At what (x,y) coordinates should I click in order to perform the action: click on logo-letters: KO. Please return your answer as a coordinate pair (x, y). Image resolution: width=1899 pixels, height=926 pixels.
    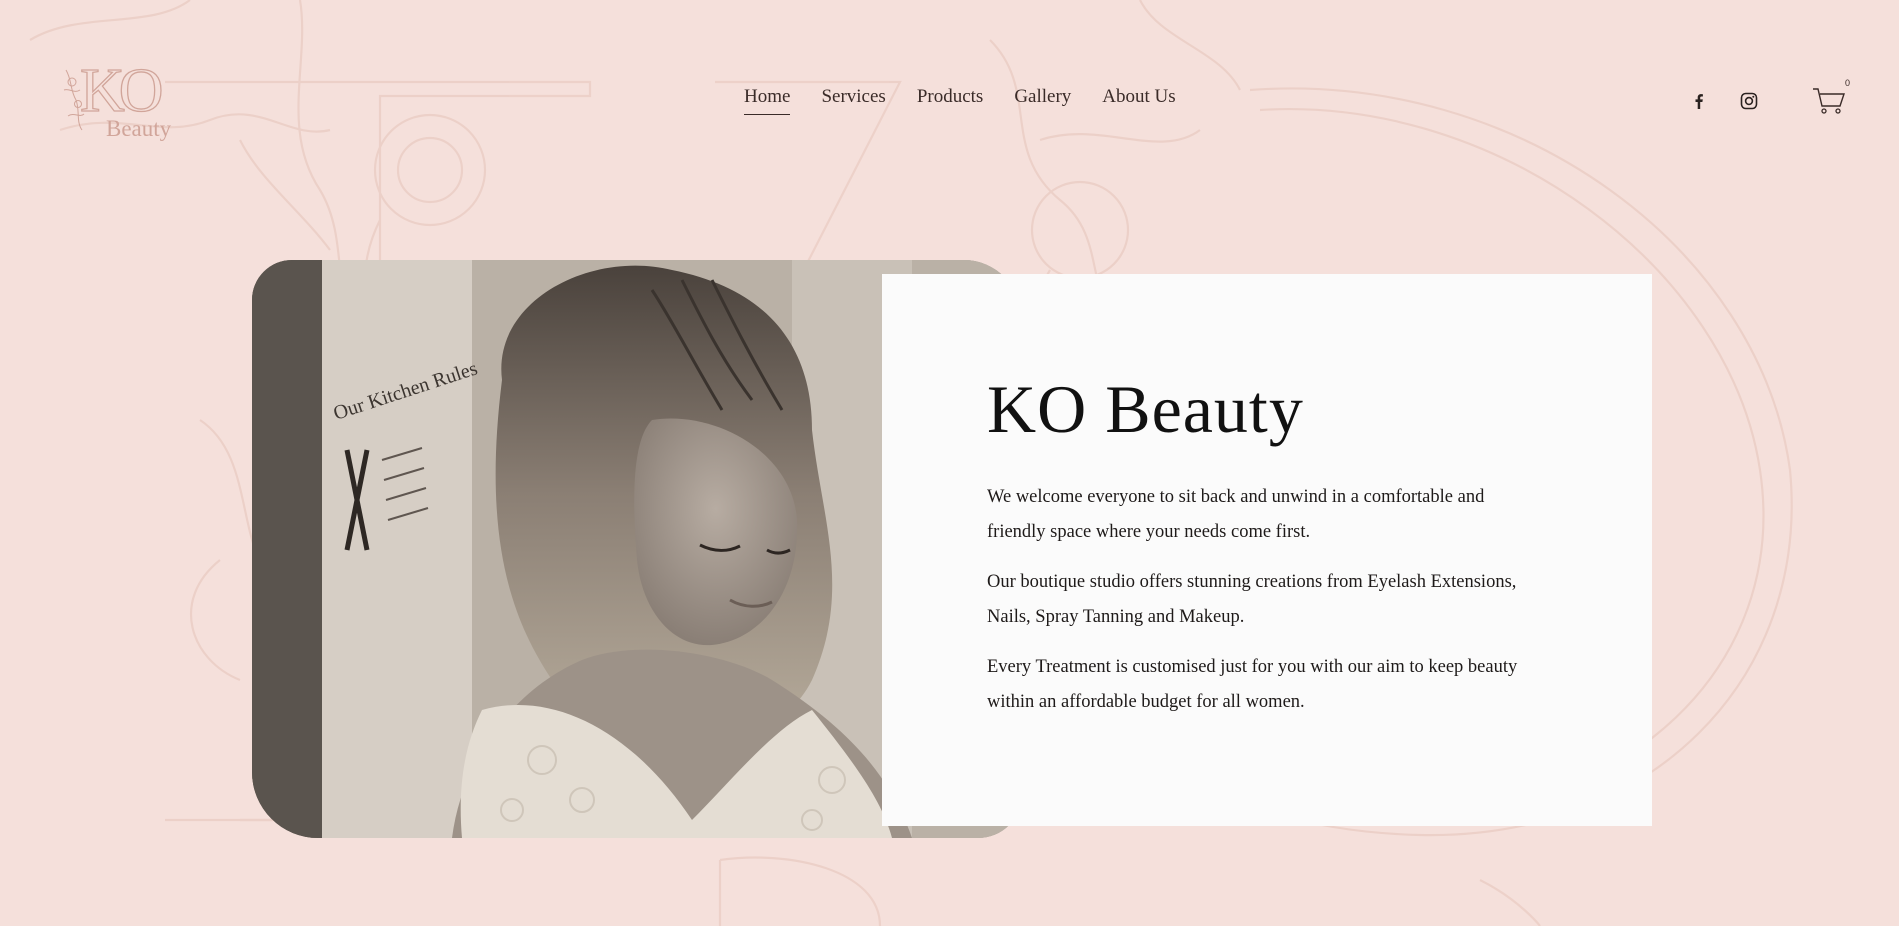
    Looking at the image, I should click on (121, 91).